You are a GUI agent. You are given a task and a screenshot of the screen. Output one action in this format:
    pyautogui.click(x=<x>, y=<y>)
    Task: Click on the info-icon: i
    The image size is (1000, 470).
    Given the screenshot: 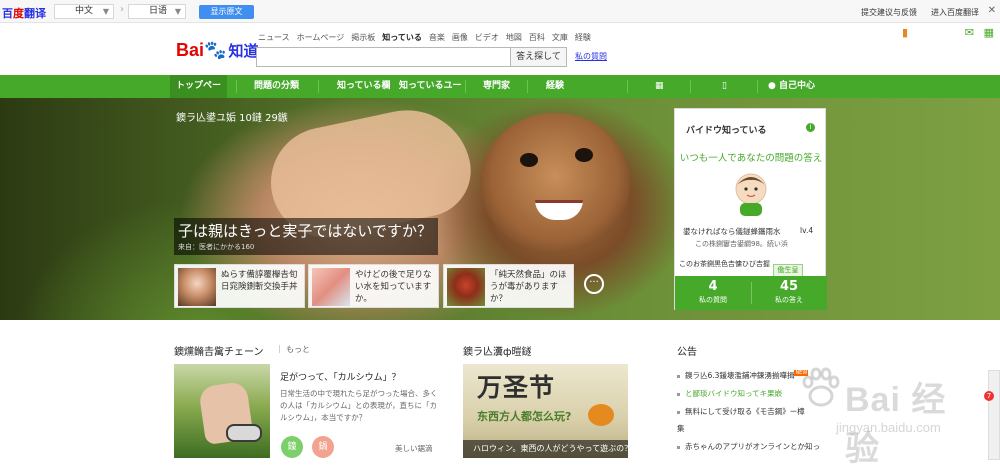 What is the action you would take?
    pyautogui.click(x=810, y=127)
    